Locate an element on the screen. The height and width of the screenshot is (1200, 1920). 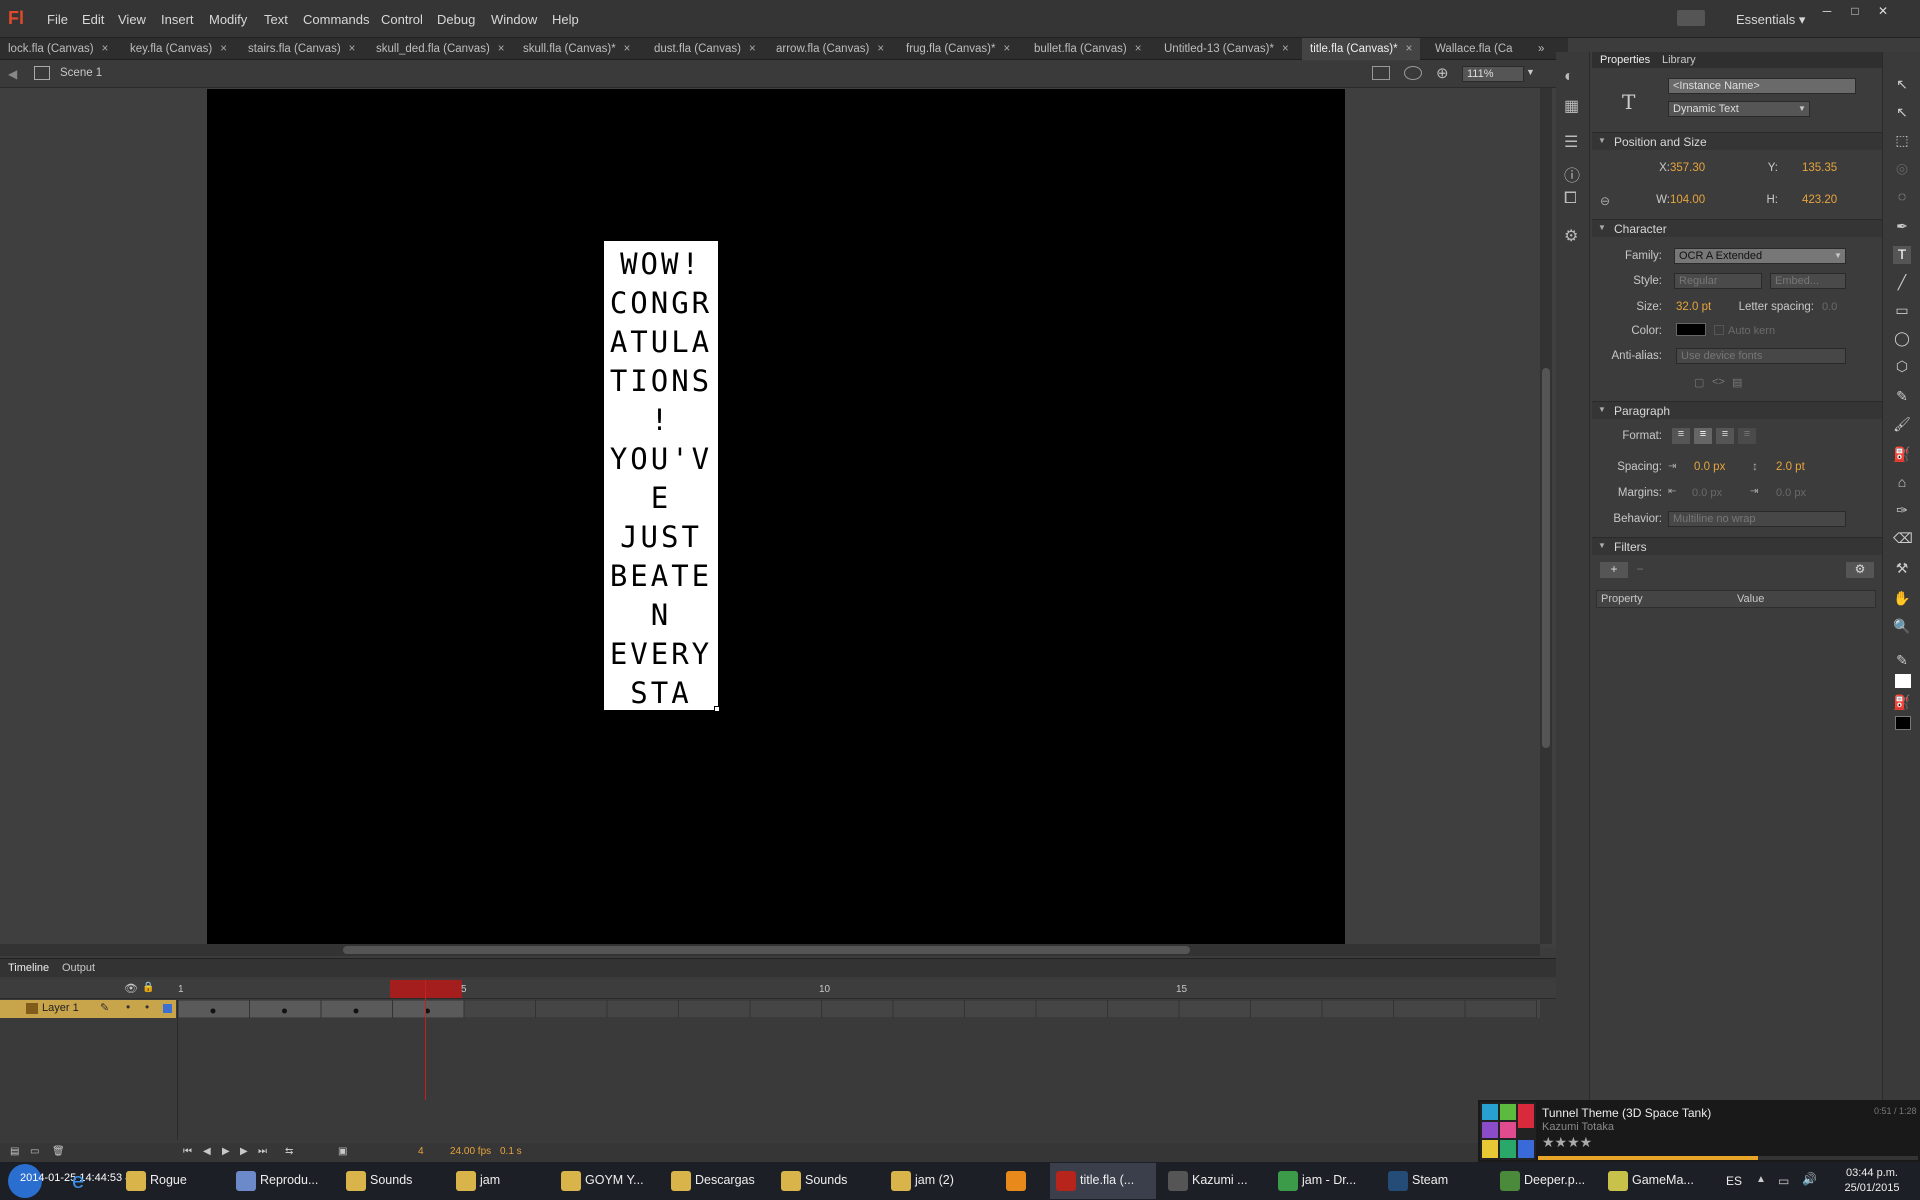
chevron-down-icon: ▼ is located at coordinates (1838, 255).